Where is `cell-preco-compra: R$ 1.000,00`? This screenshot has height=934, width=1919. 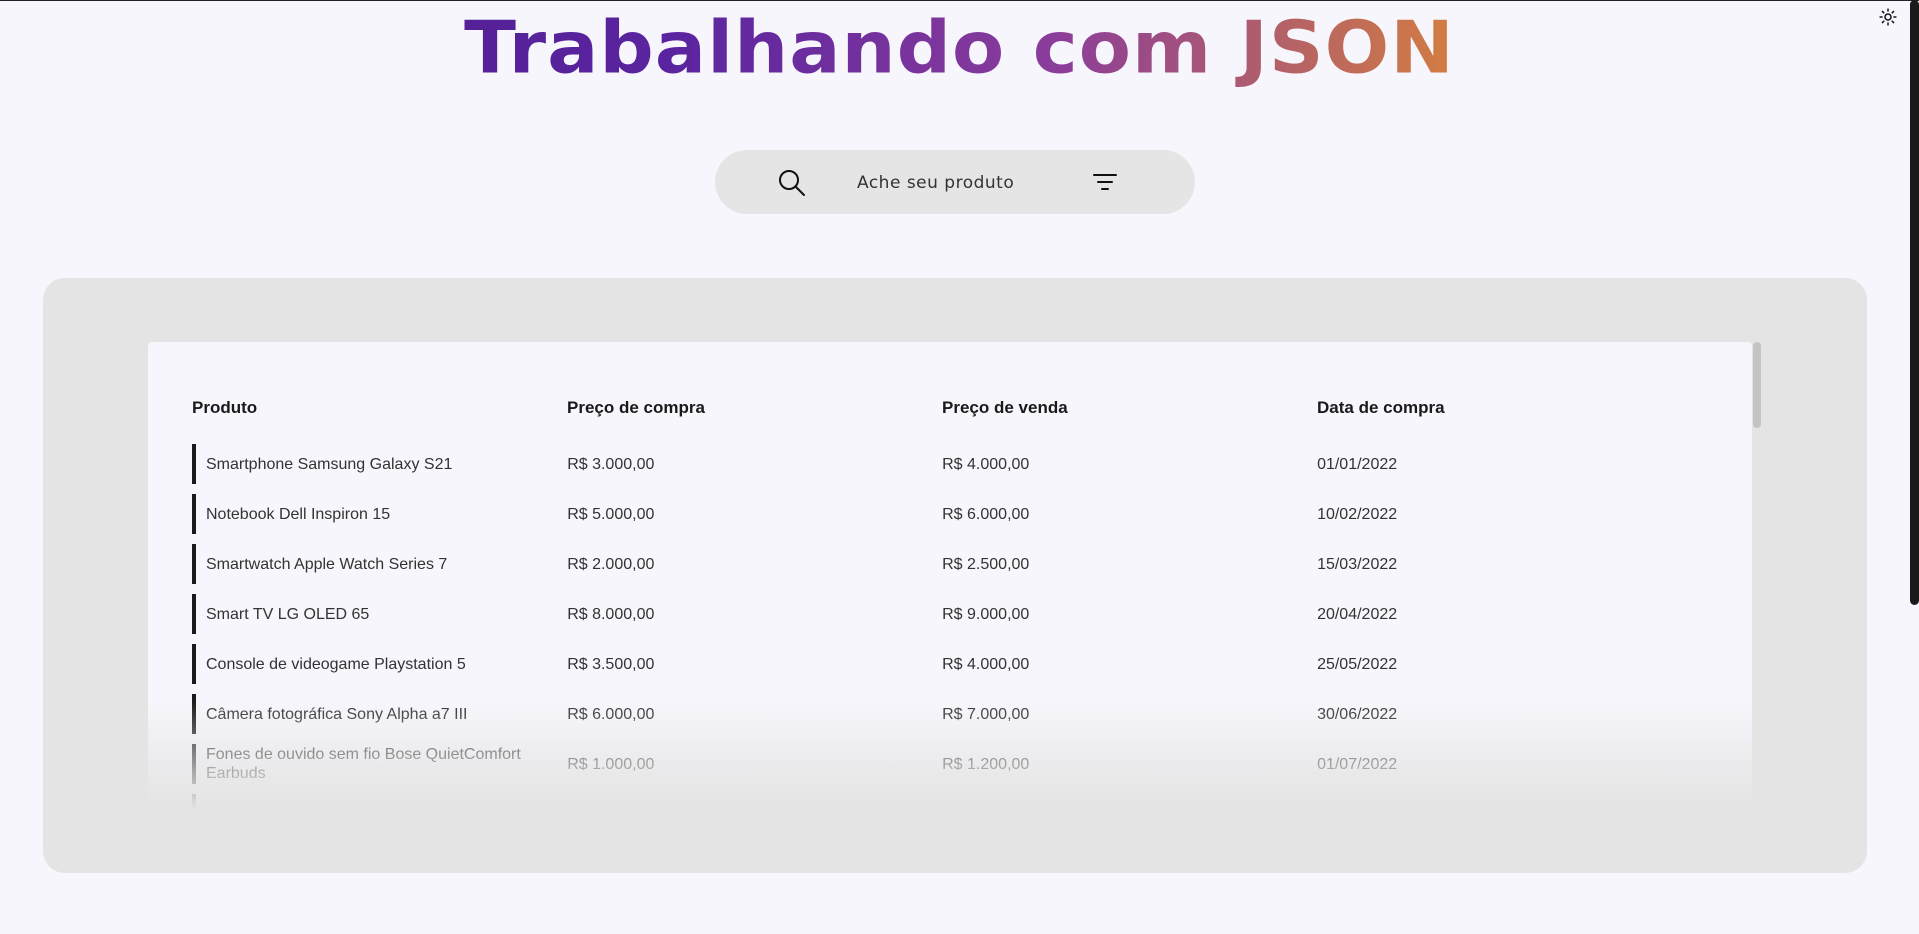
cell-preco-compra: R$ 1.000,00 is located at coordinates (611, 764).